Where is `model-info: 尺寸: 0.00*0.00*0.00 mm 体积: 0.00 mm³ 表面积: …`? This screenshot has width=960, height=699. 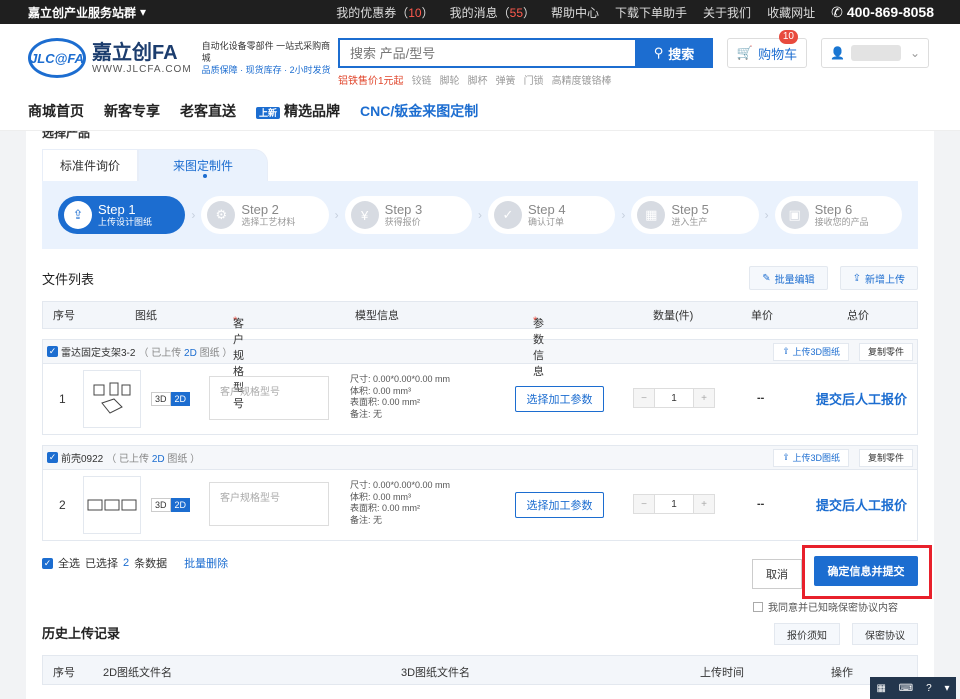
model-info: 尺寸: 0.00*0.00*0.00 mm 体积: 0.00 mm³ 表面积: … is located at coordinates (400, 502).